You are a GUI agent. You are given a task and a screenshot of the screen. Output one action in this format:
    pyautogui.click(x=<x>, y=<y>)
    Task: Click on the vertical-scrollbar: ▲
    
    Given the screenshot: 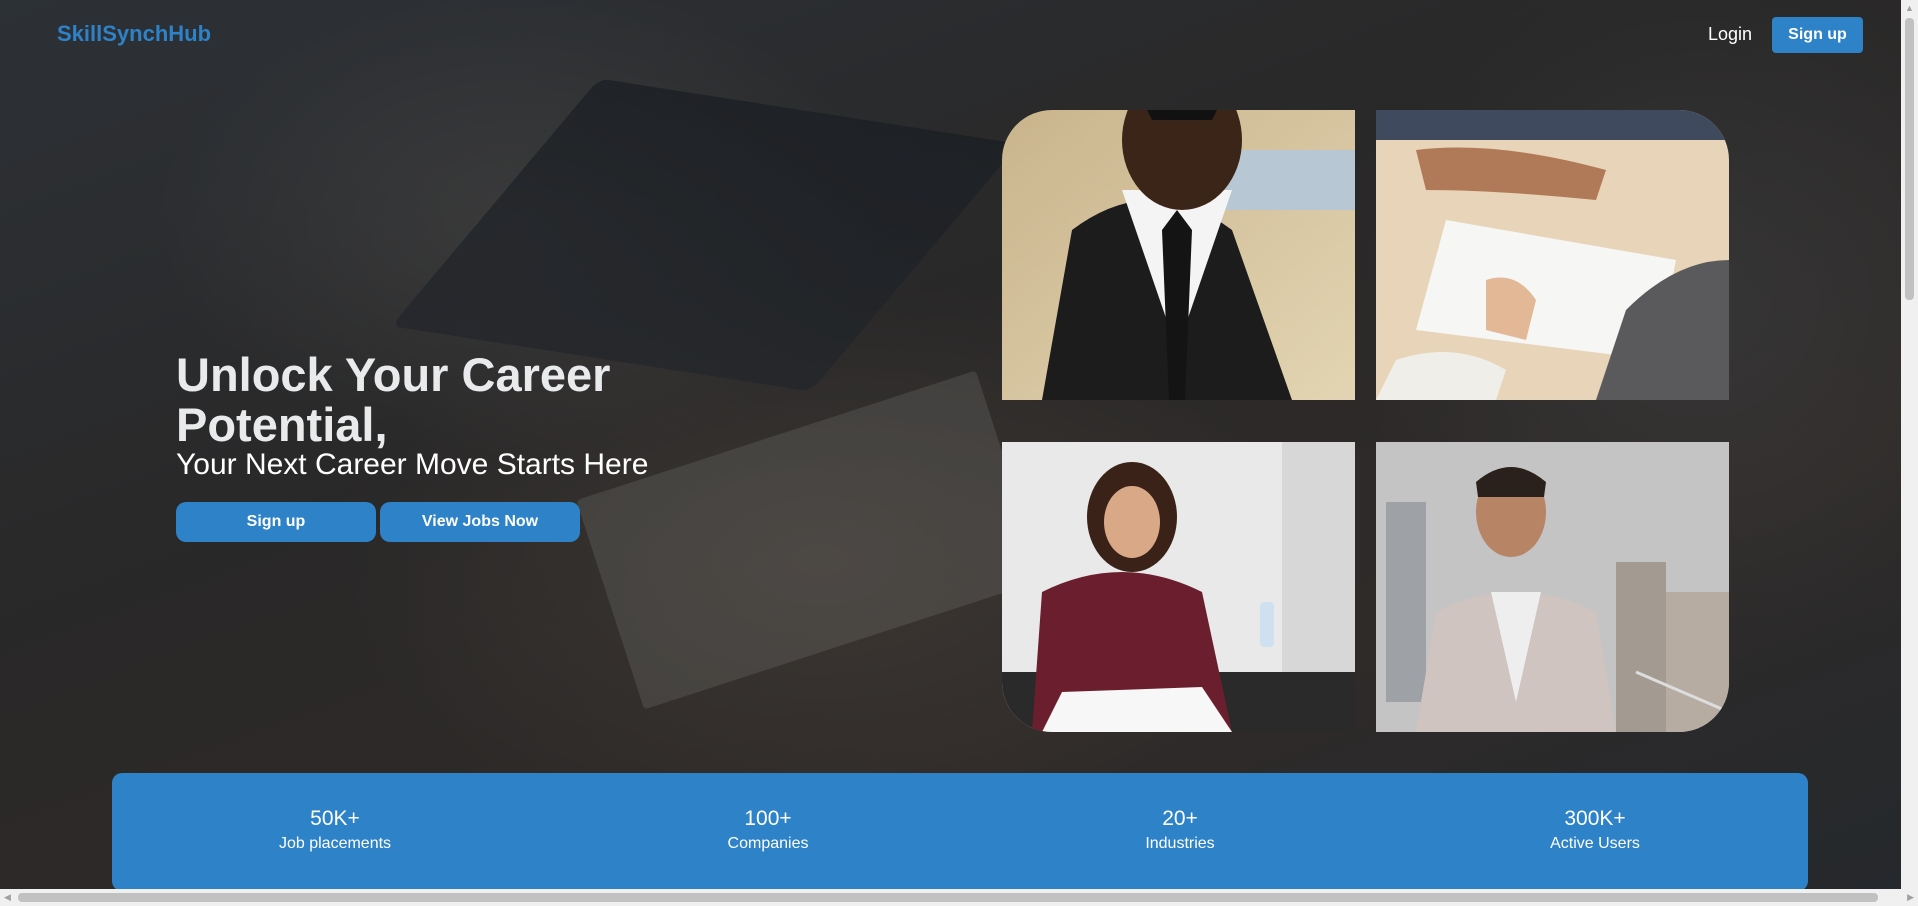 What is the action you would take?
    pyautogui.click(x=1909, y=444)
    